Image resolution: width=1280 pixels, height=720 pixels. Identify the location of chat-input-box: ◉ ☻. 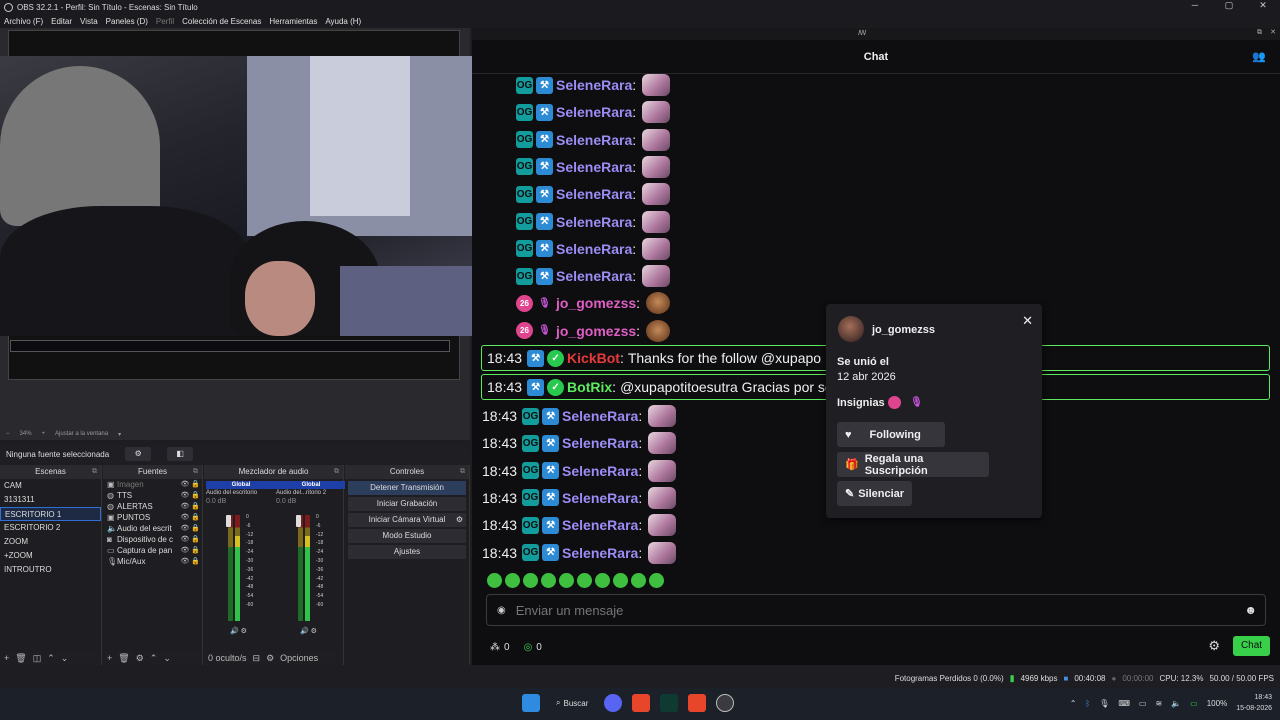
(876, 610).